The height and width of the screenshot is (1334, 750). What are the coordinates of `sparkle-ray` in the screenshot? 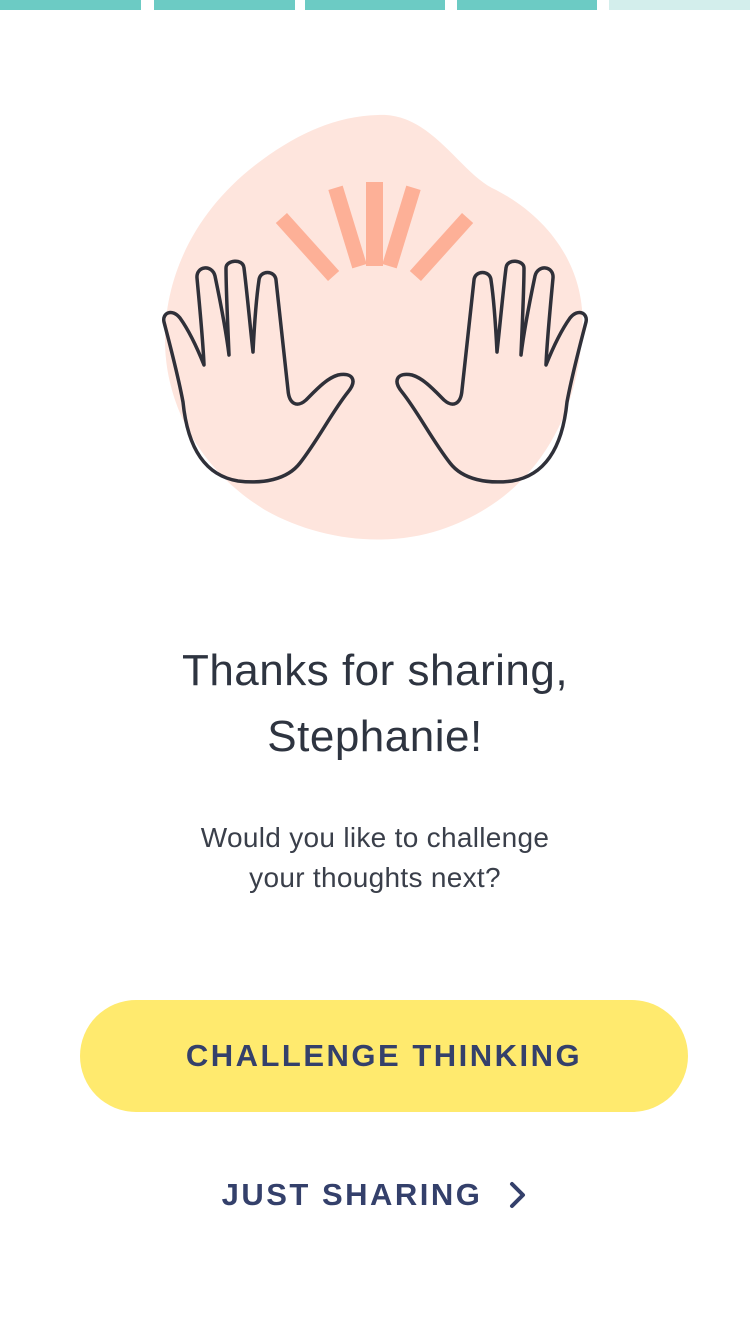 It's located at (374, 224).